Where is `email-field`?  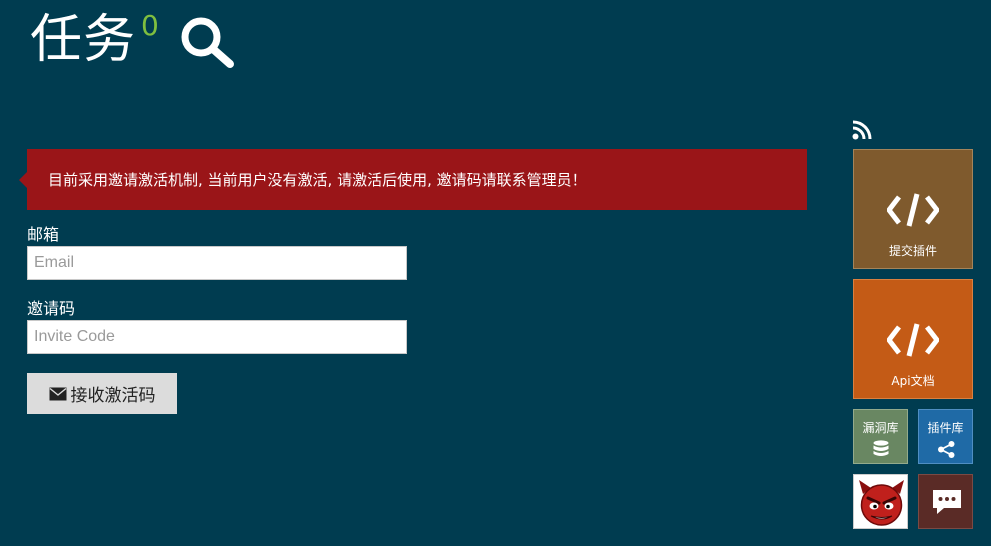 email-field is located at coordinates (217, 263).